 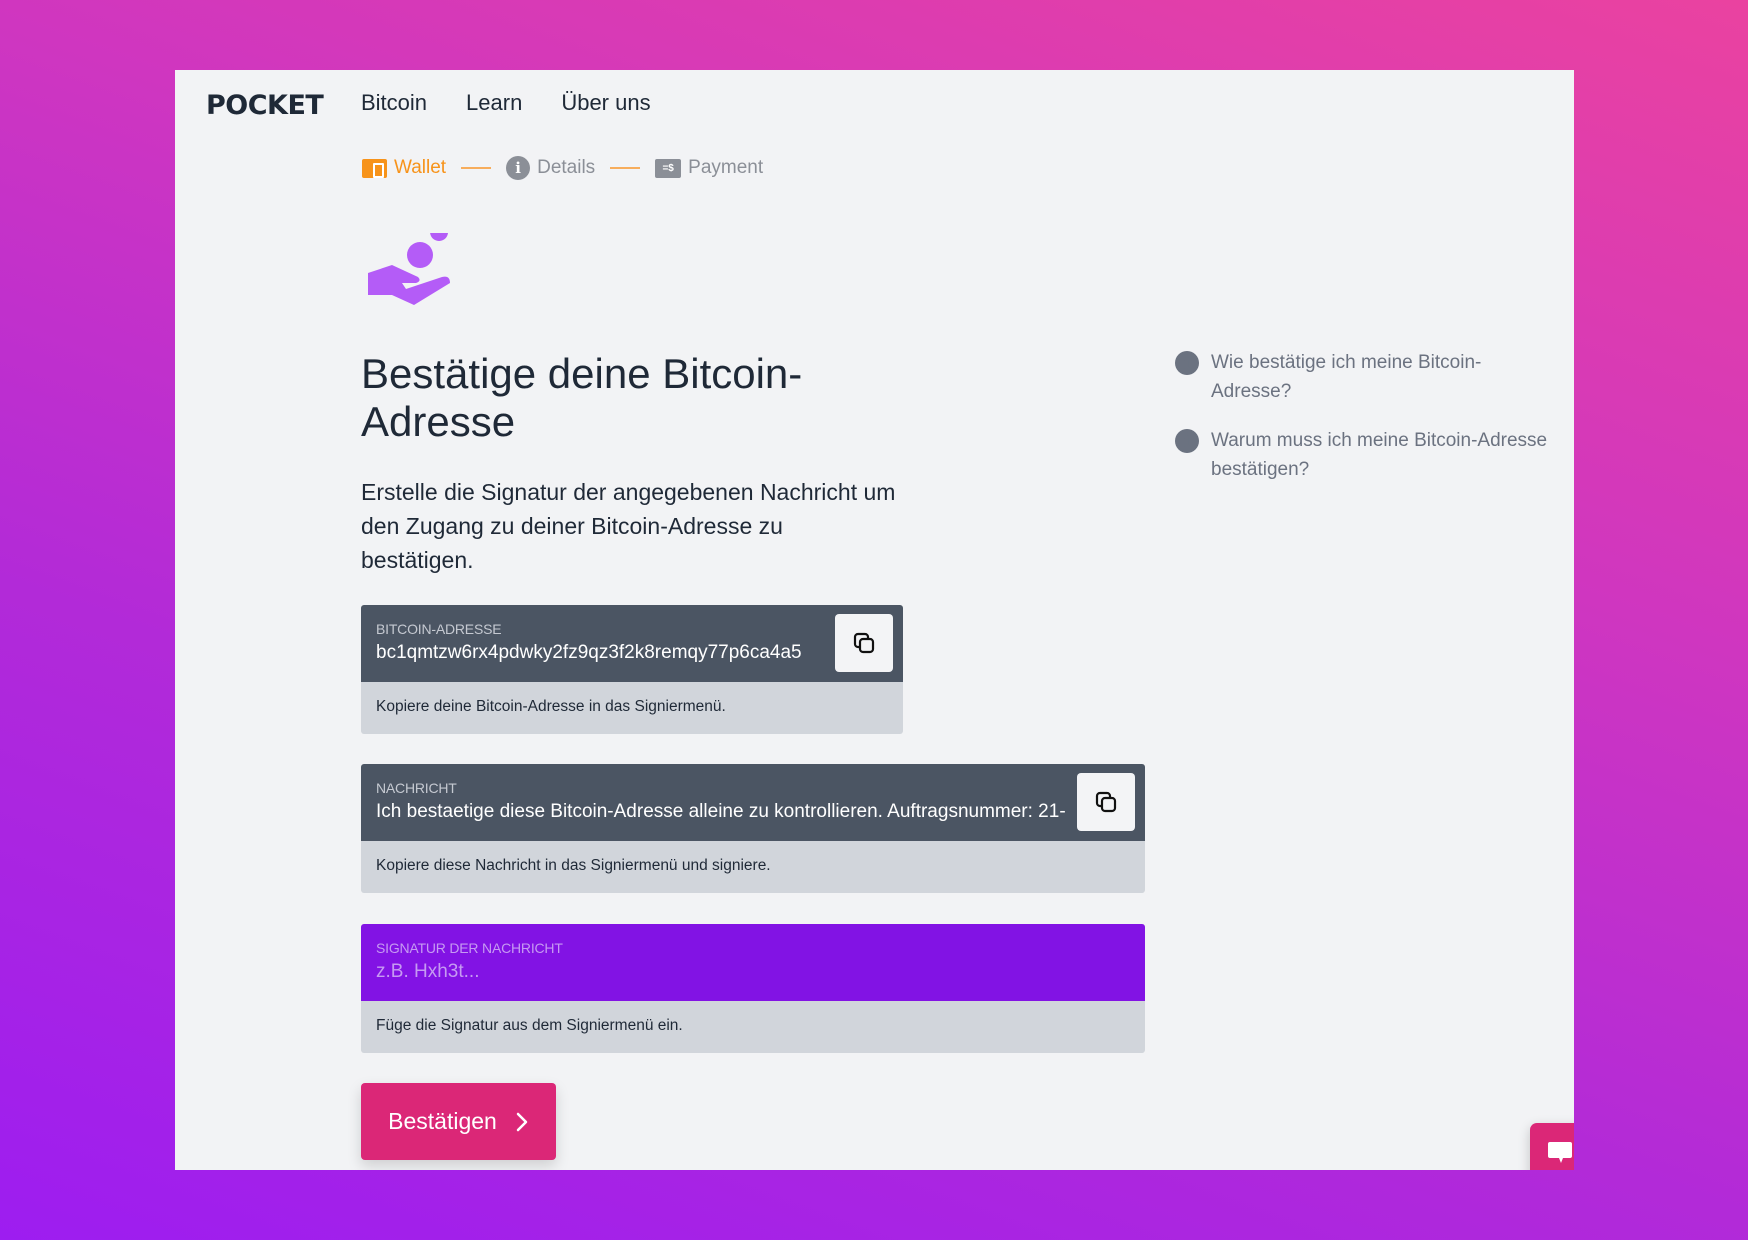 What do you see at coordinates (265, 105) in the screenshot?
I see `pocket-logo: POCKET` at bounding box center [265, 105].